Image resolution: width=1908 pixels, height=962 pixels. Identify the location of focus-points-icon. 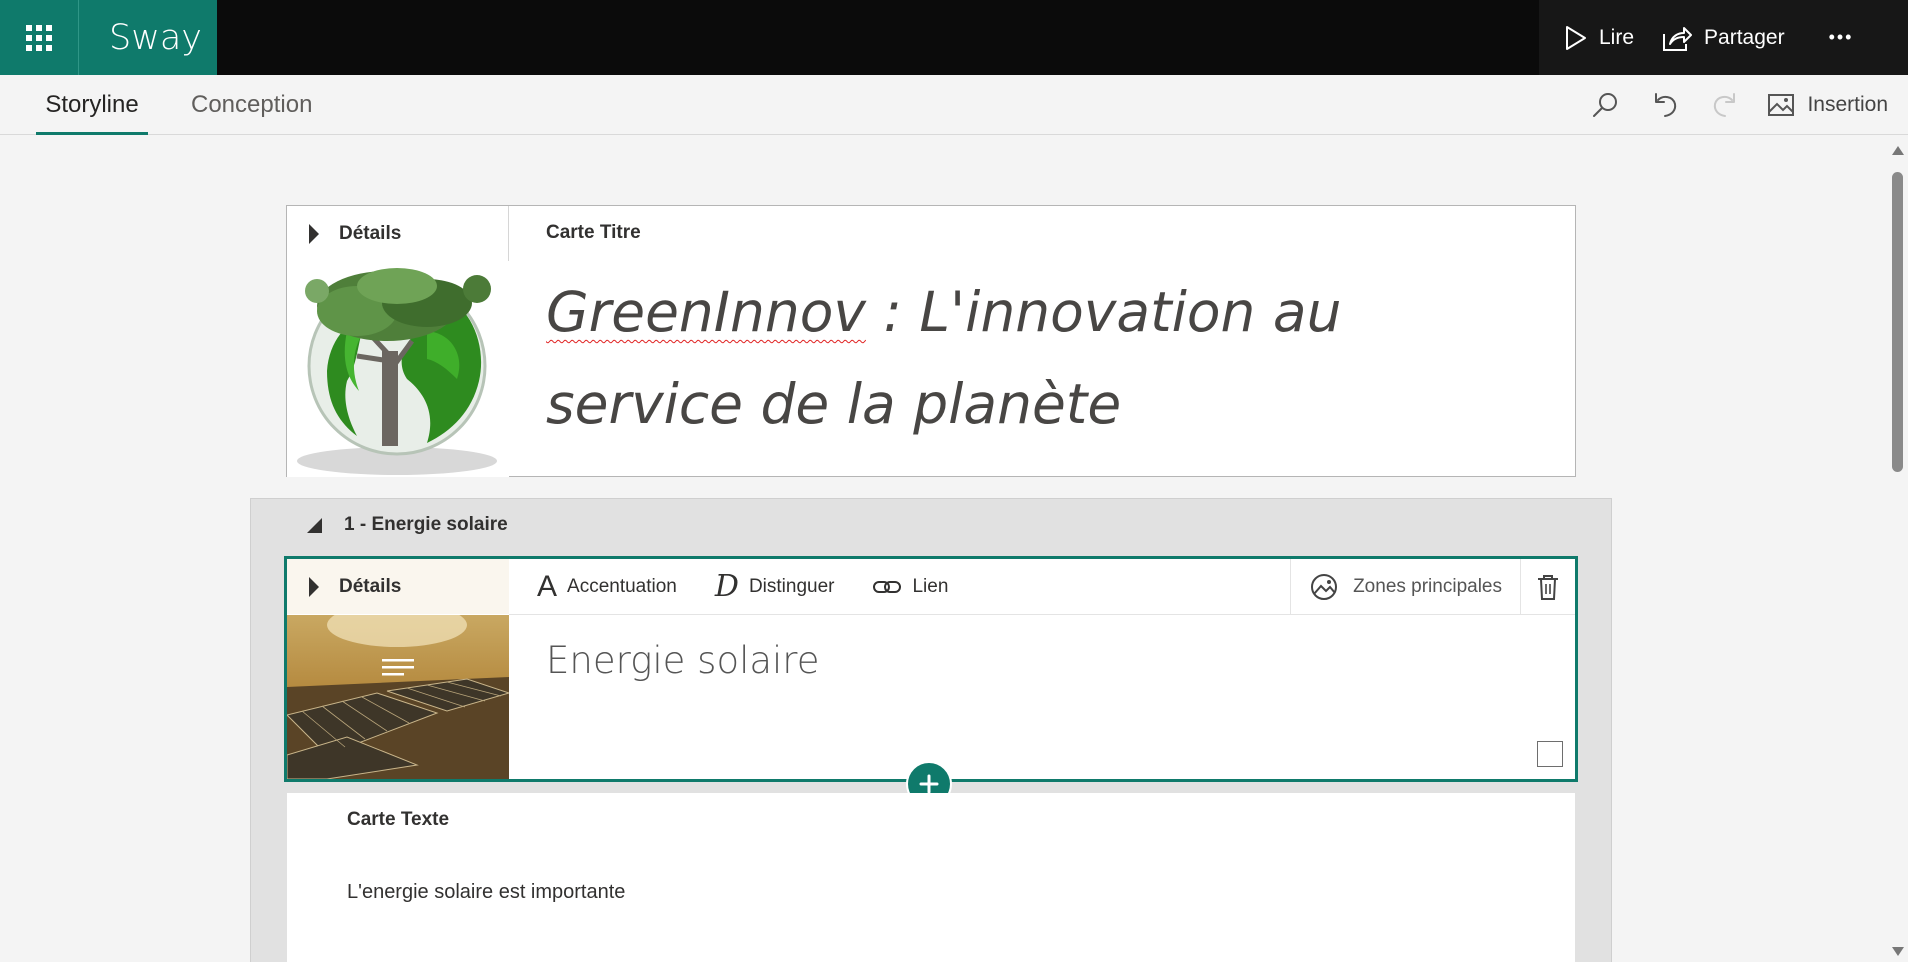
(1324, 586).